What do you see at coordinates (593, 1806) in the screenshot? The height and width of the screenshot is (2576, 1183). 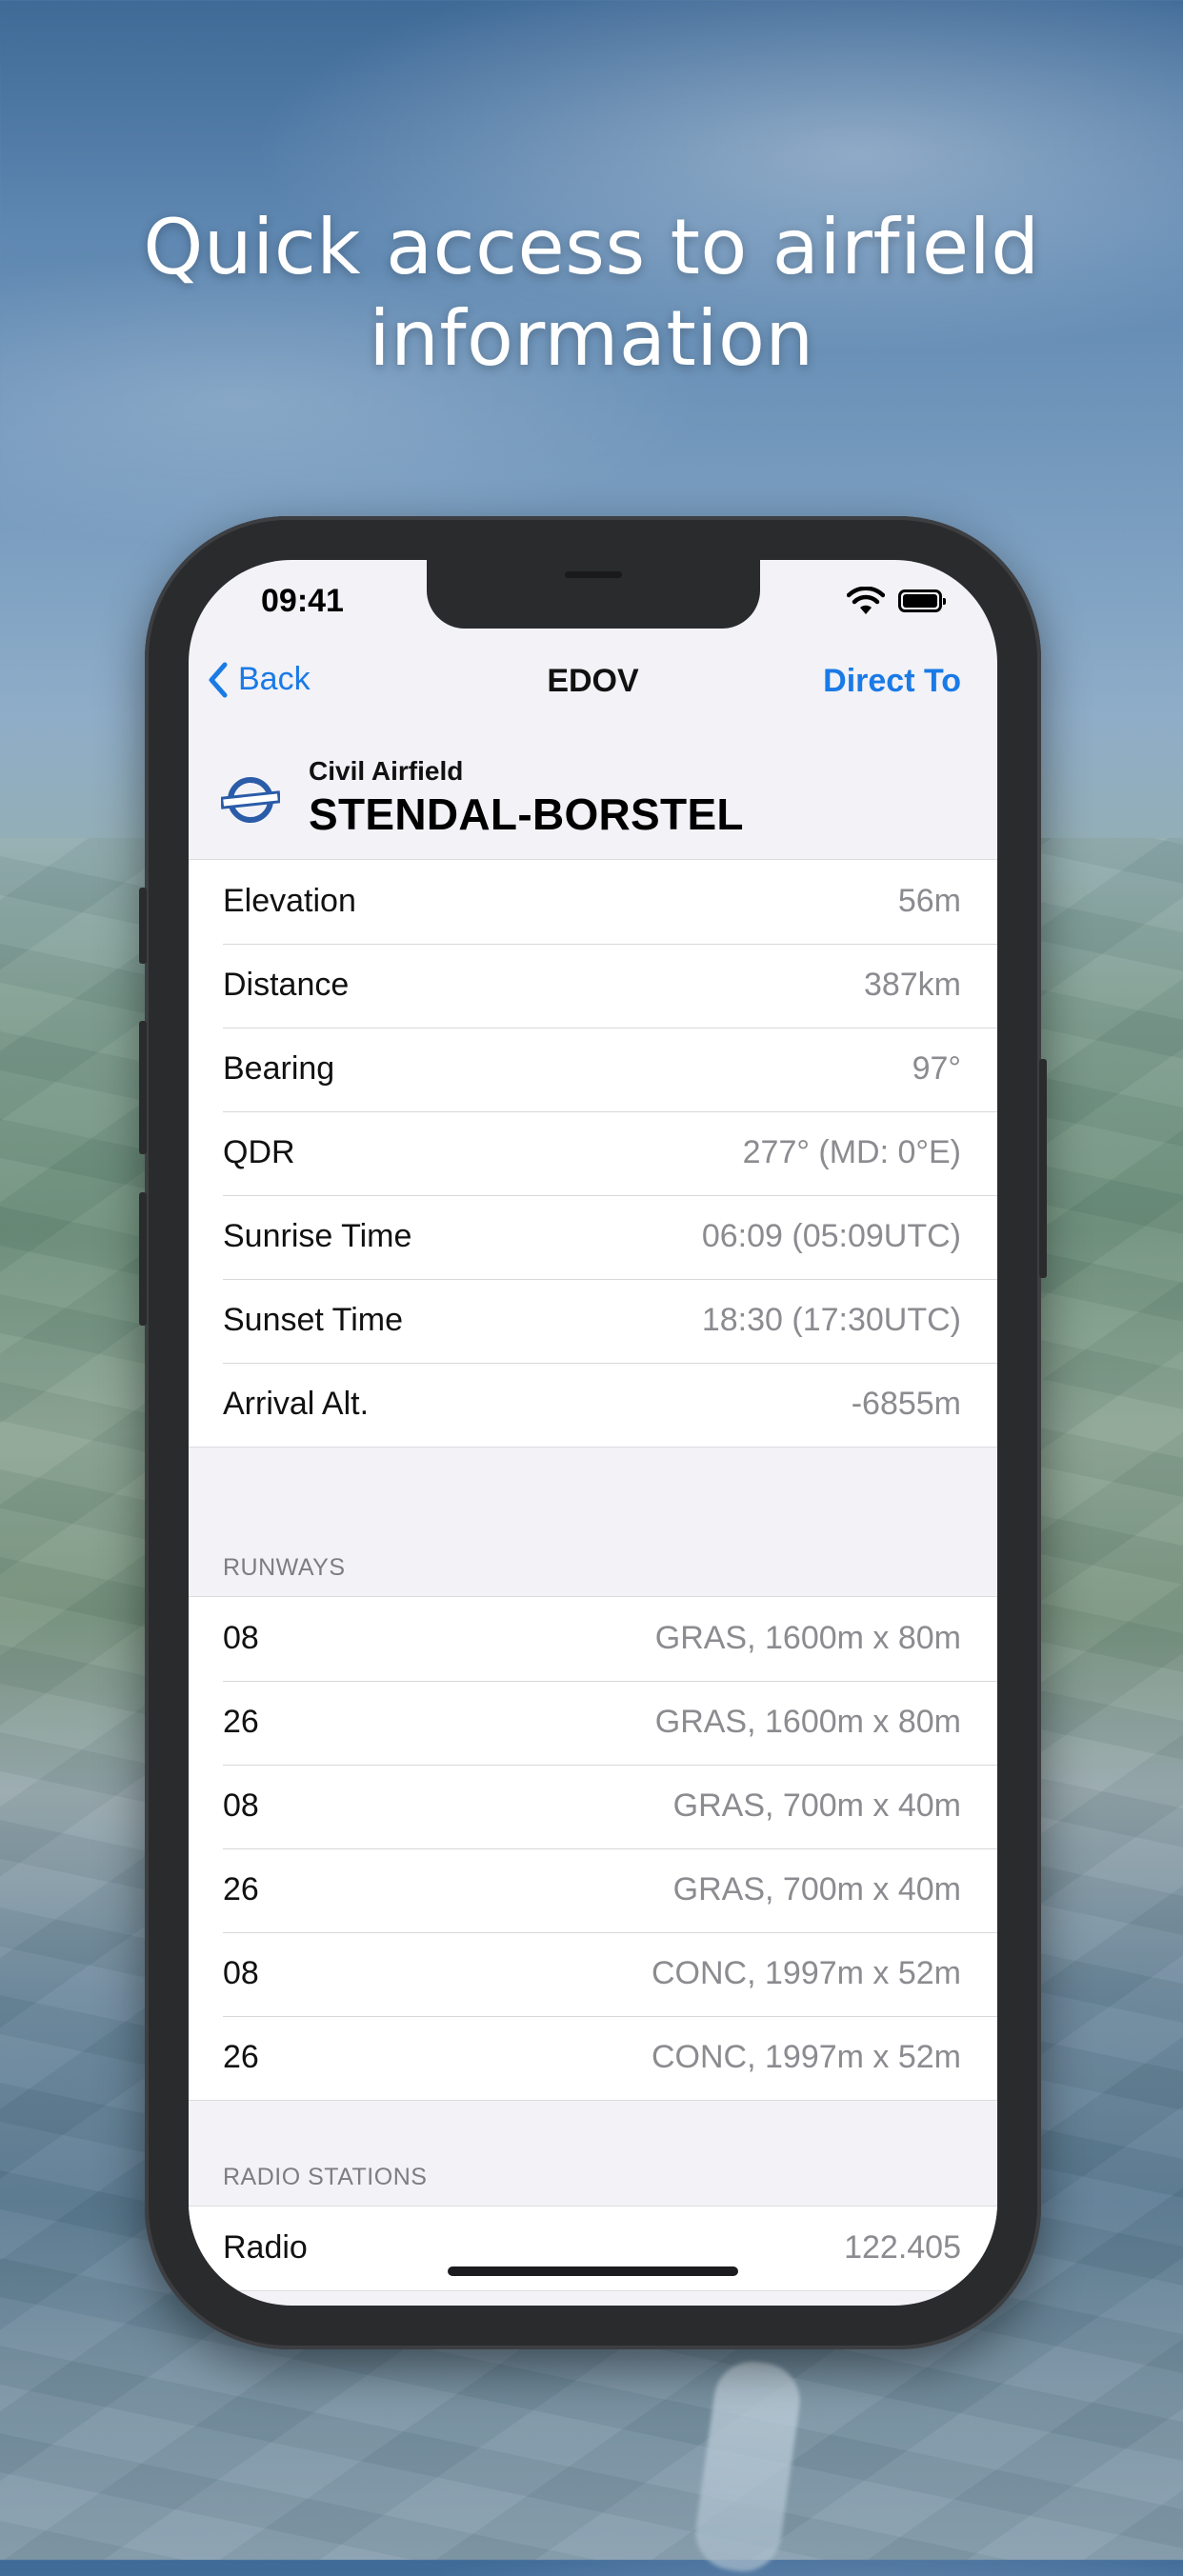 I see `runway-row: 08 GRAS, 700m x 40m` at bounding box center [593, 1806].